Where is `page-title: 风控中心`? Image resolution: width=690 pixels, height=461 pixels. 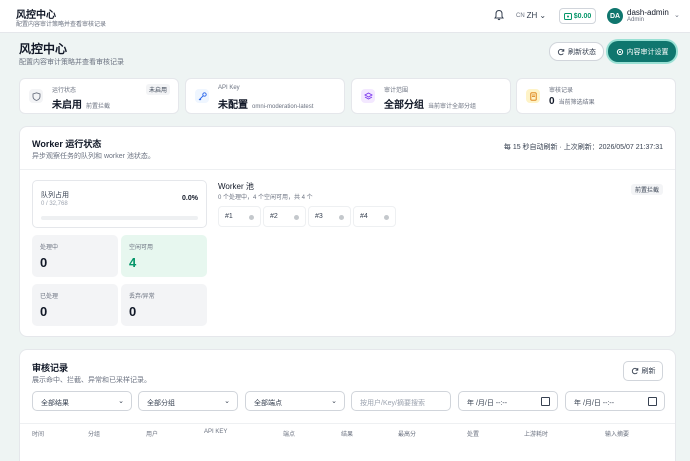
page-title: 风控中心 is located at coordinates (43, 49).